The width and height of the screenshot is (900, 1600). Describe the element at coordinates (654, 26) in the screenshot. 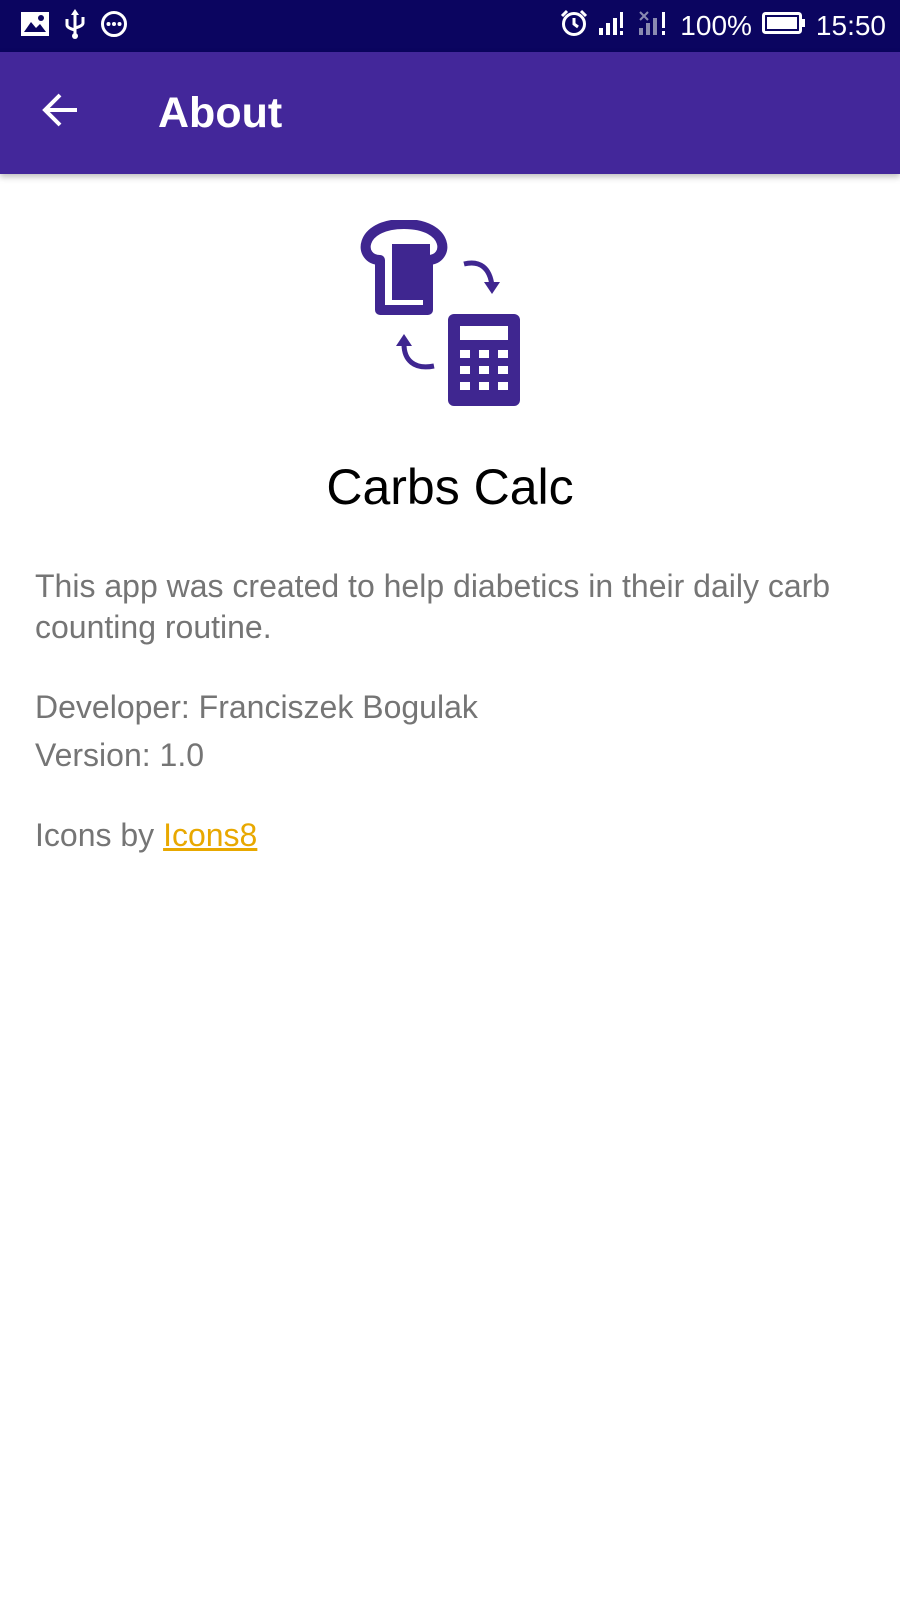

I see `signal-no-data-icon` at that location.